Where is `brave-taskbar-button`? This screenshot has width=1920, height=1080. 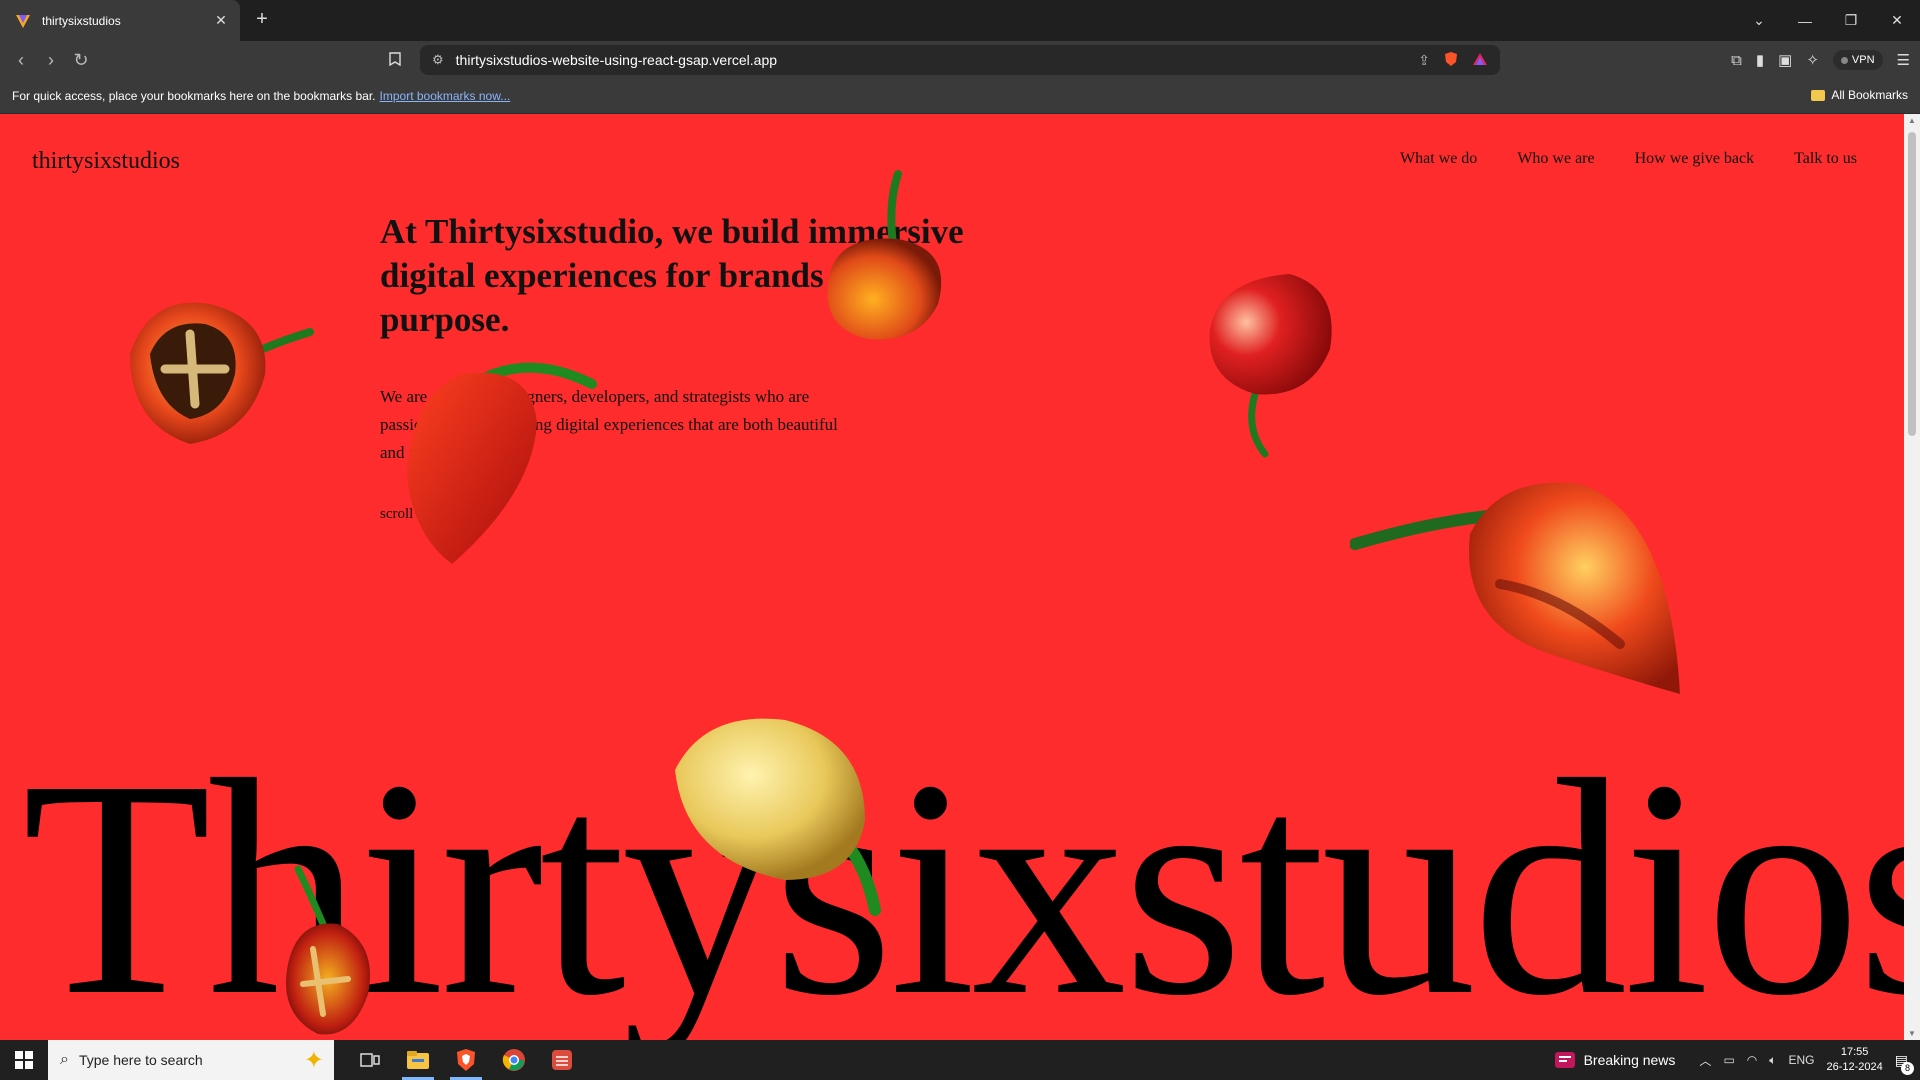
brave-taskbar-button is located at coordinates (466, 1060).